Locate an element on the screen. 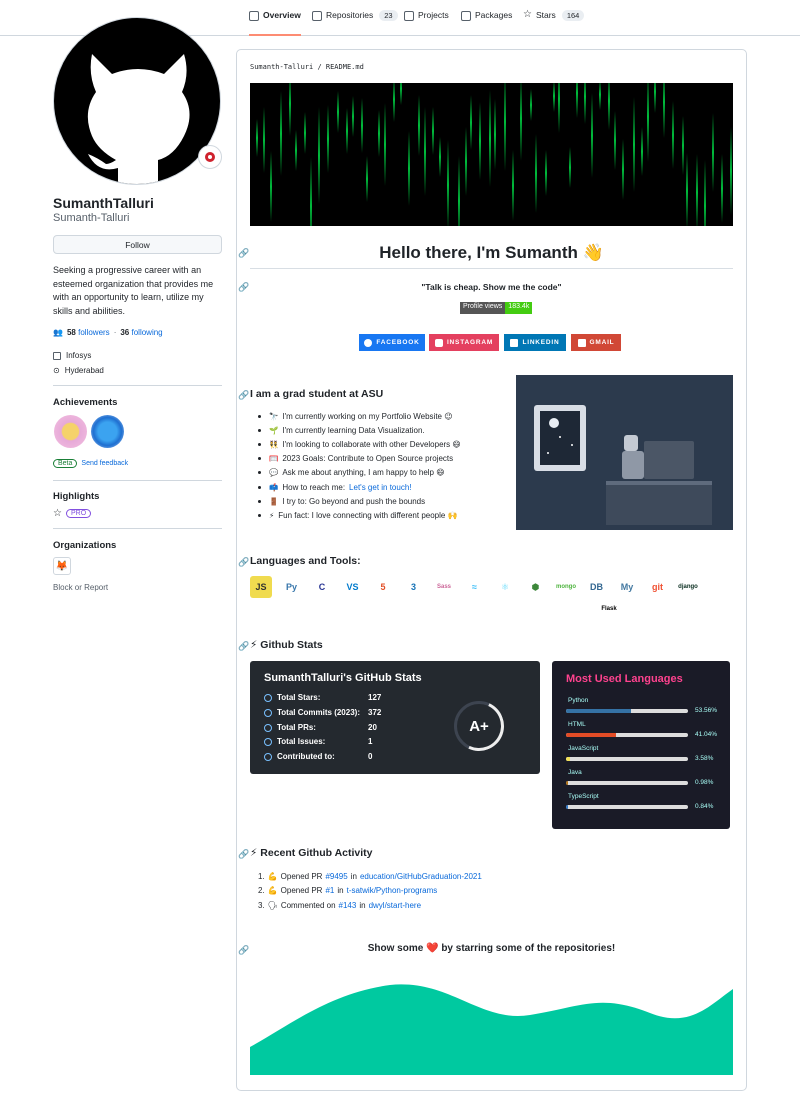  wave-footer-image is located at coordinates (491, 1029).